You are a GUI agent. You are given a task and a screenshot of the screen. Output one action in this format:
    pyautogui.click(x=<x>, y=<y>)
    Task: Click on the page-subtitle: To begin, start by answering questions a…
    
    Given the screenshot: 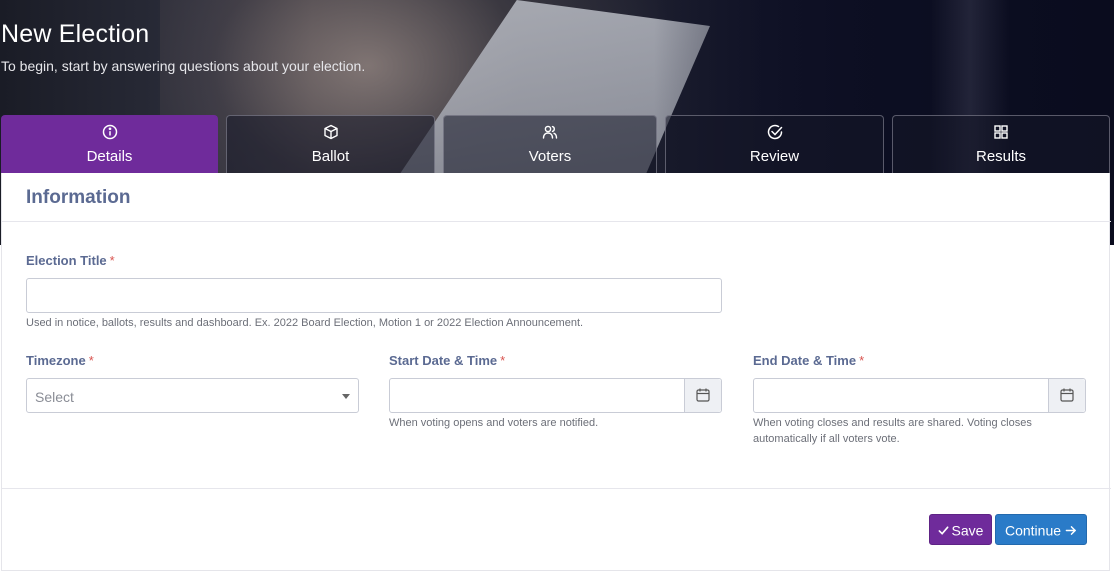 What is the action you would take?
    pyautogui.click(x=183, y=66)
    